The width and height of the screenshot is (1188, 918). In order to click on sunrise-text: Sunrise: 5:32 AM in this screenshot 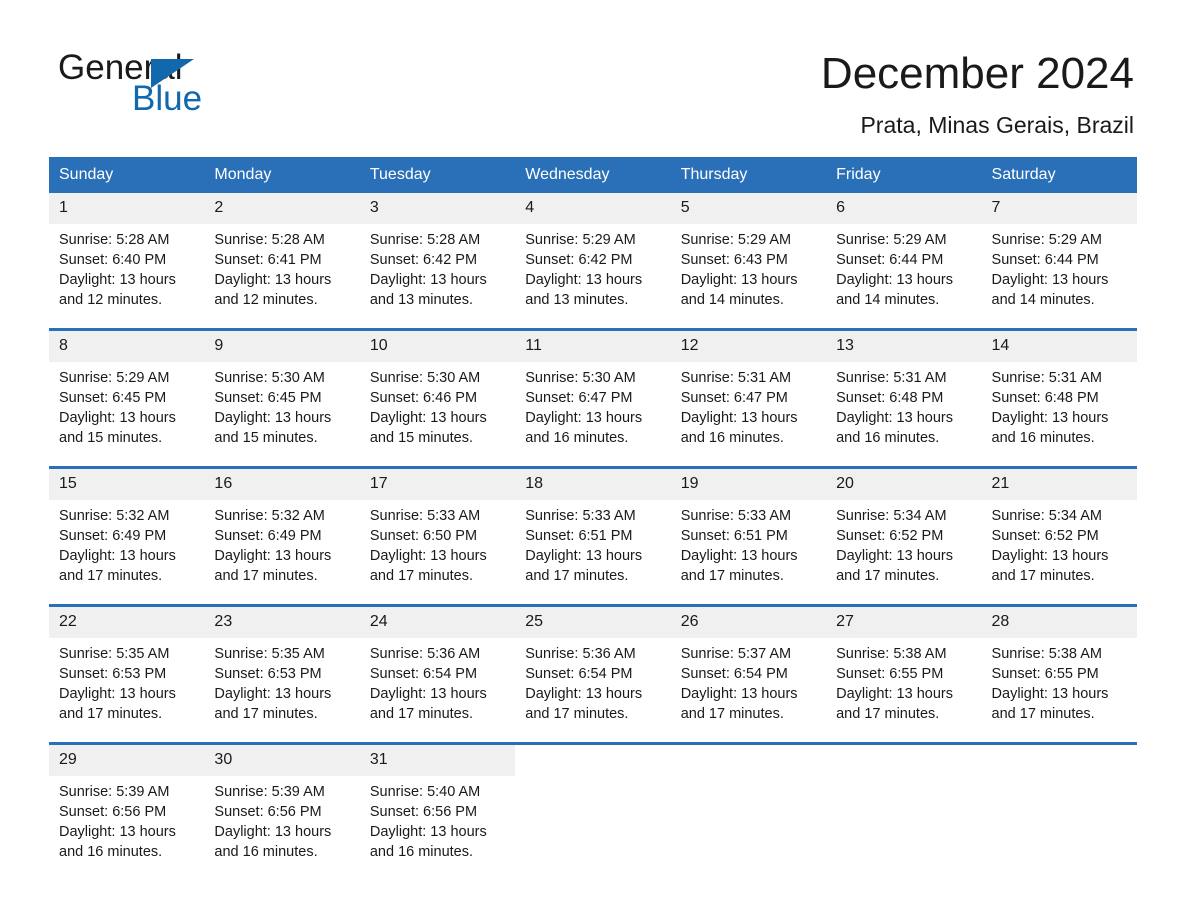, I will do `click(114, 516)`.